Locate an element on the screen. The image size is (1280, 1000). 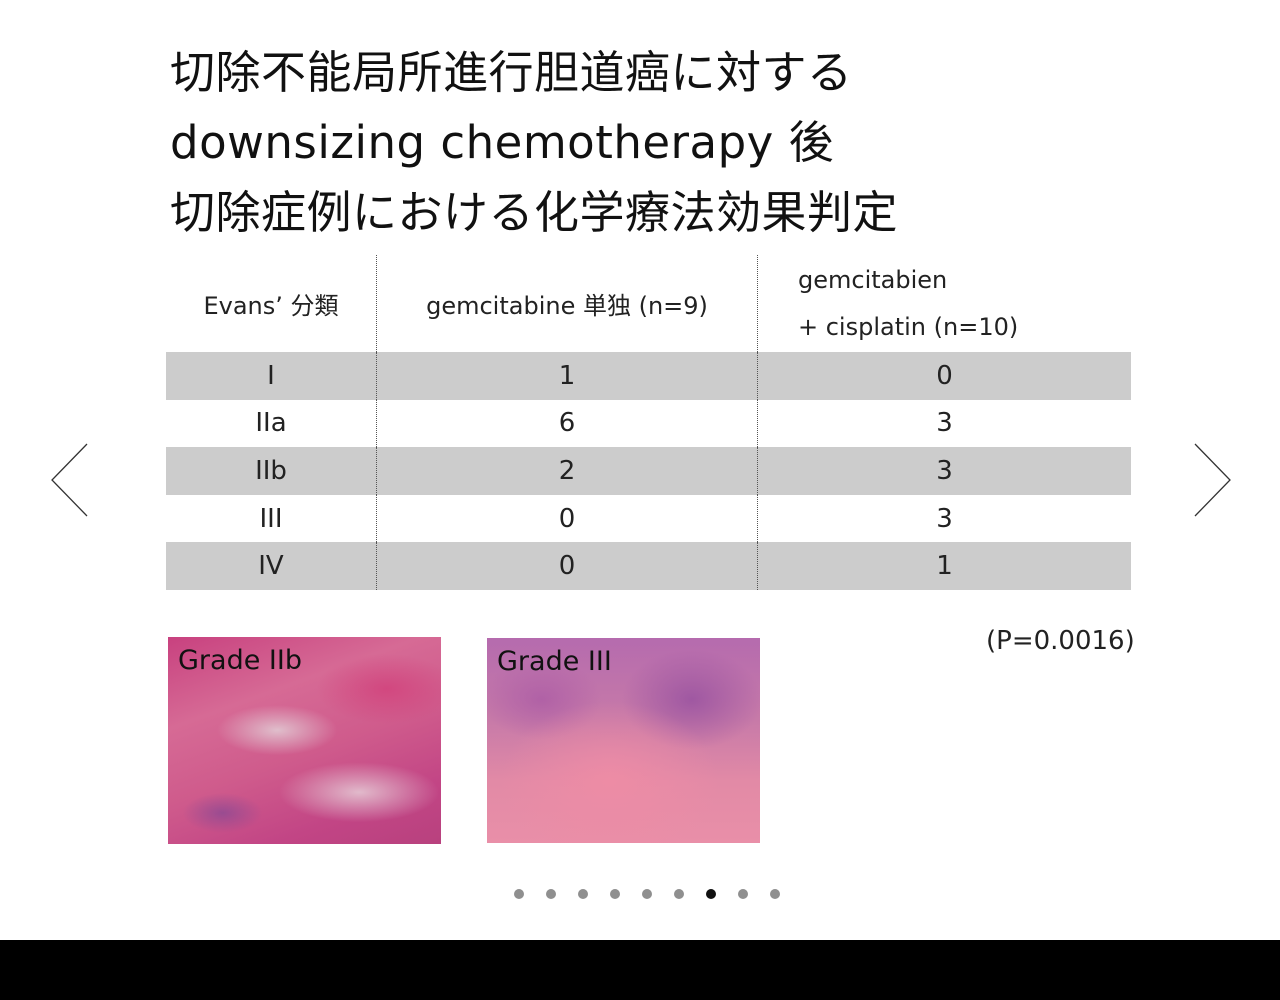
cell-gem: 2 is located at coordinates (567, 471).